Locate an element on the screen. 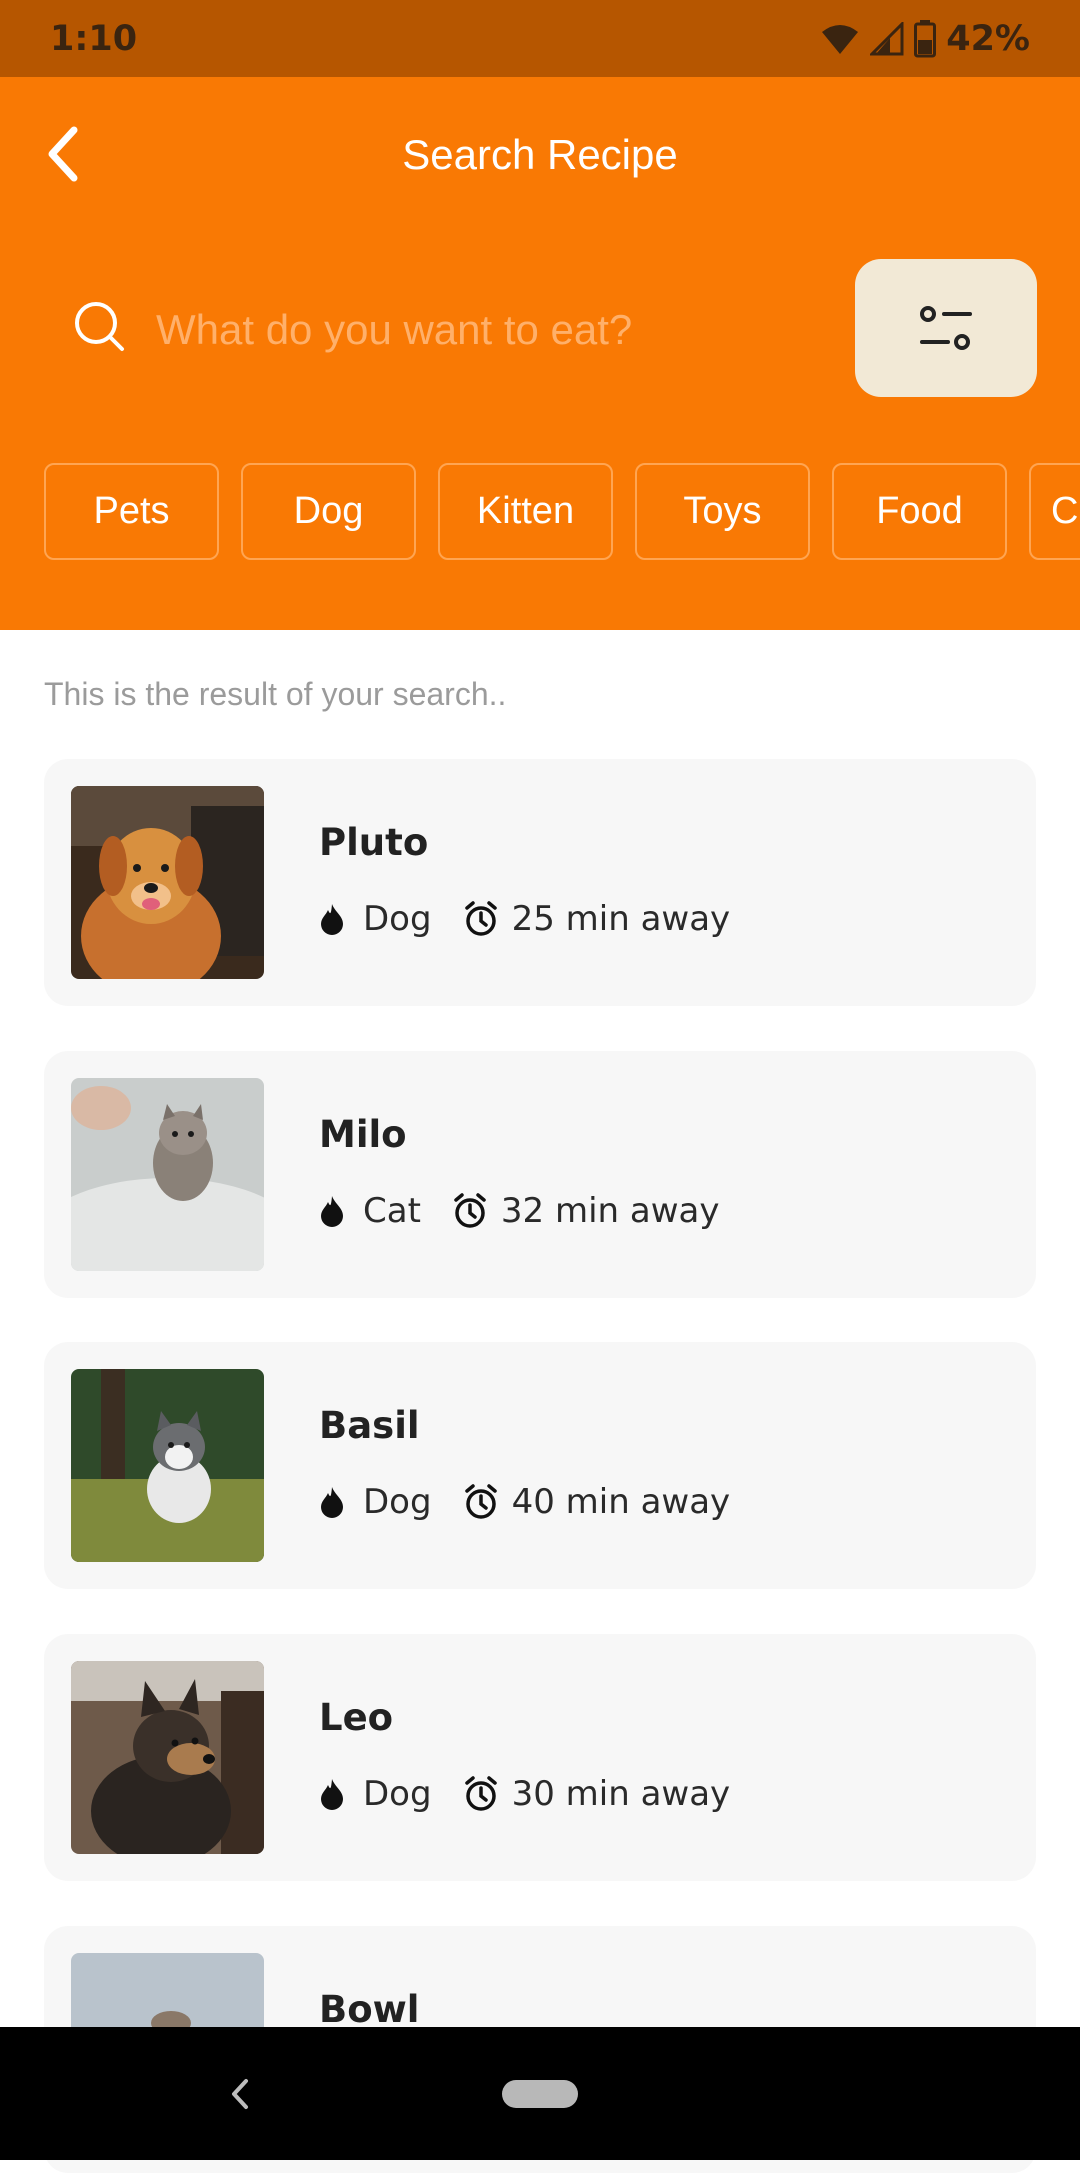 The height and width of the screenshot is (2173, 1080). category-chips: Pets Dog Kitten Toys Food C is located at coordinates (562, 513).